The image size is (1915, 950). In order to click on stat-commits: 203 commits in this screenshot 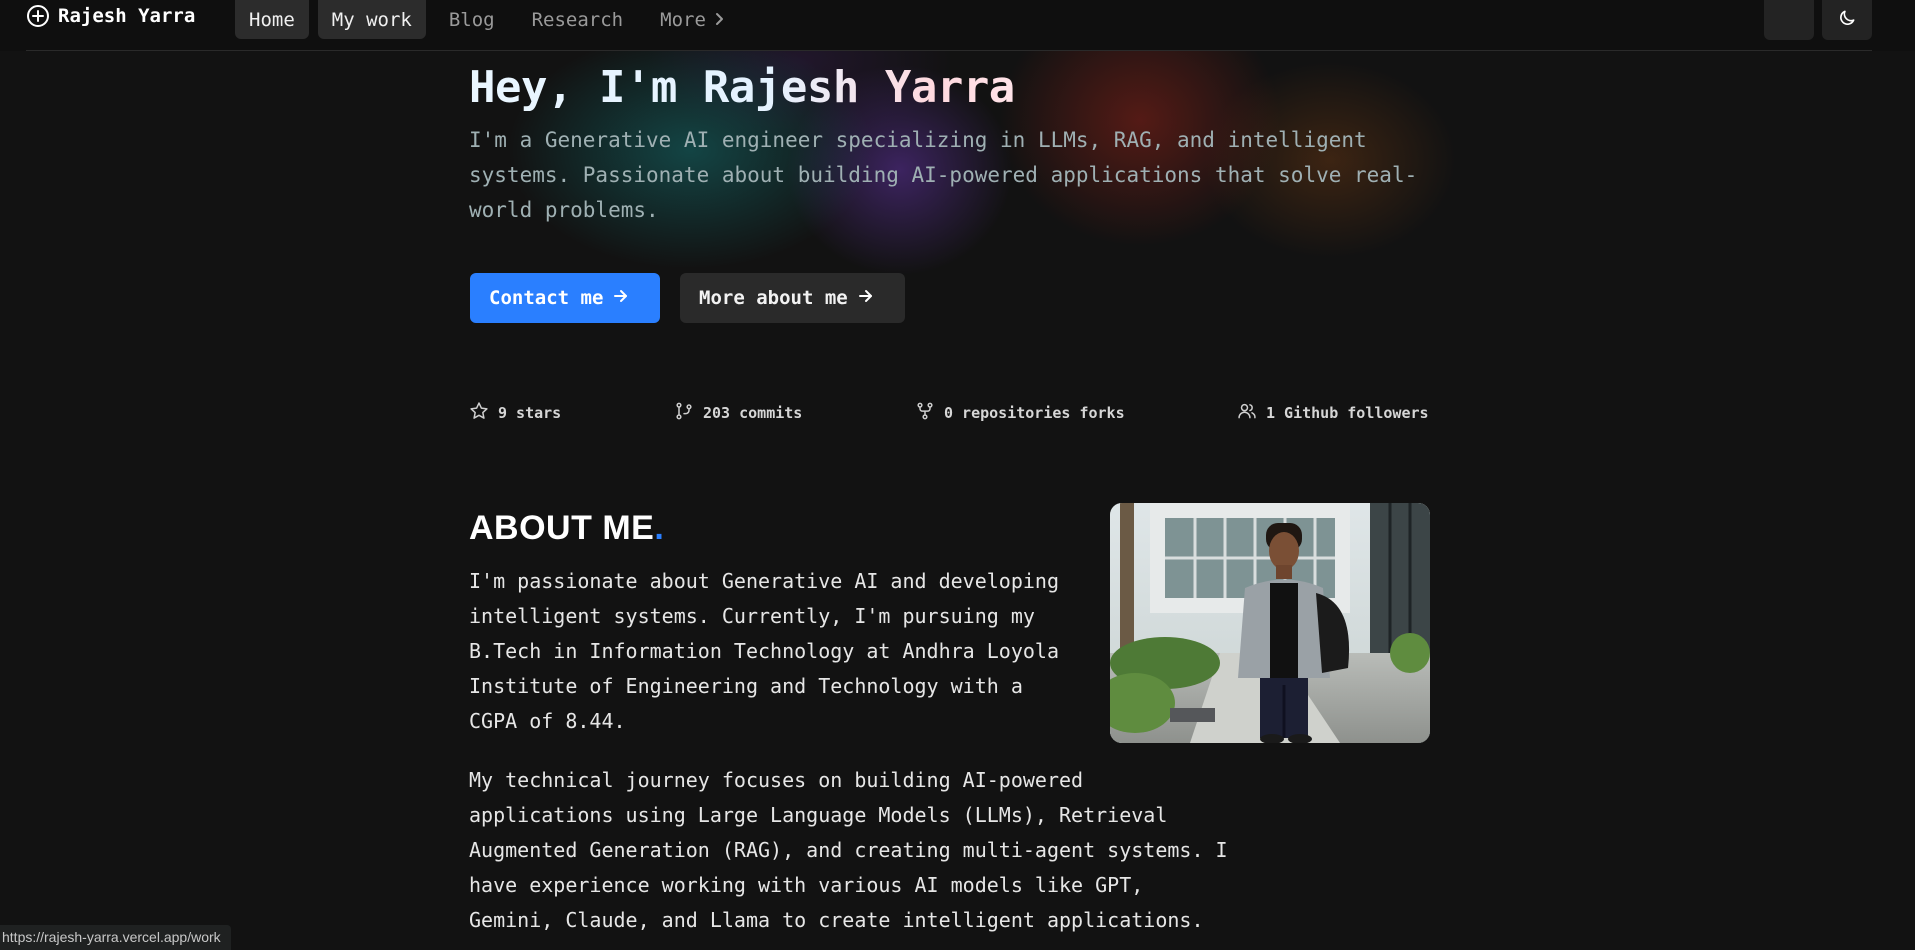, I will do `click(738, 413)`.